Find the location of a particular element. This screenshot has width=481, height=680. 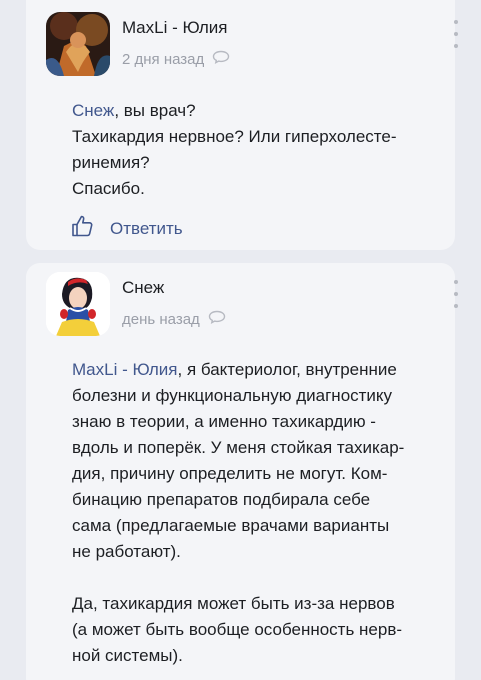

comment-meta: день назад is located at coordinates (174, 319).